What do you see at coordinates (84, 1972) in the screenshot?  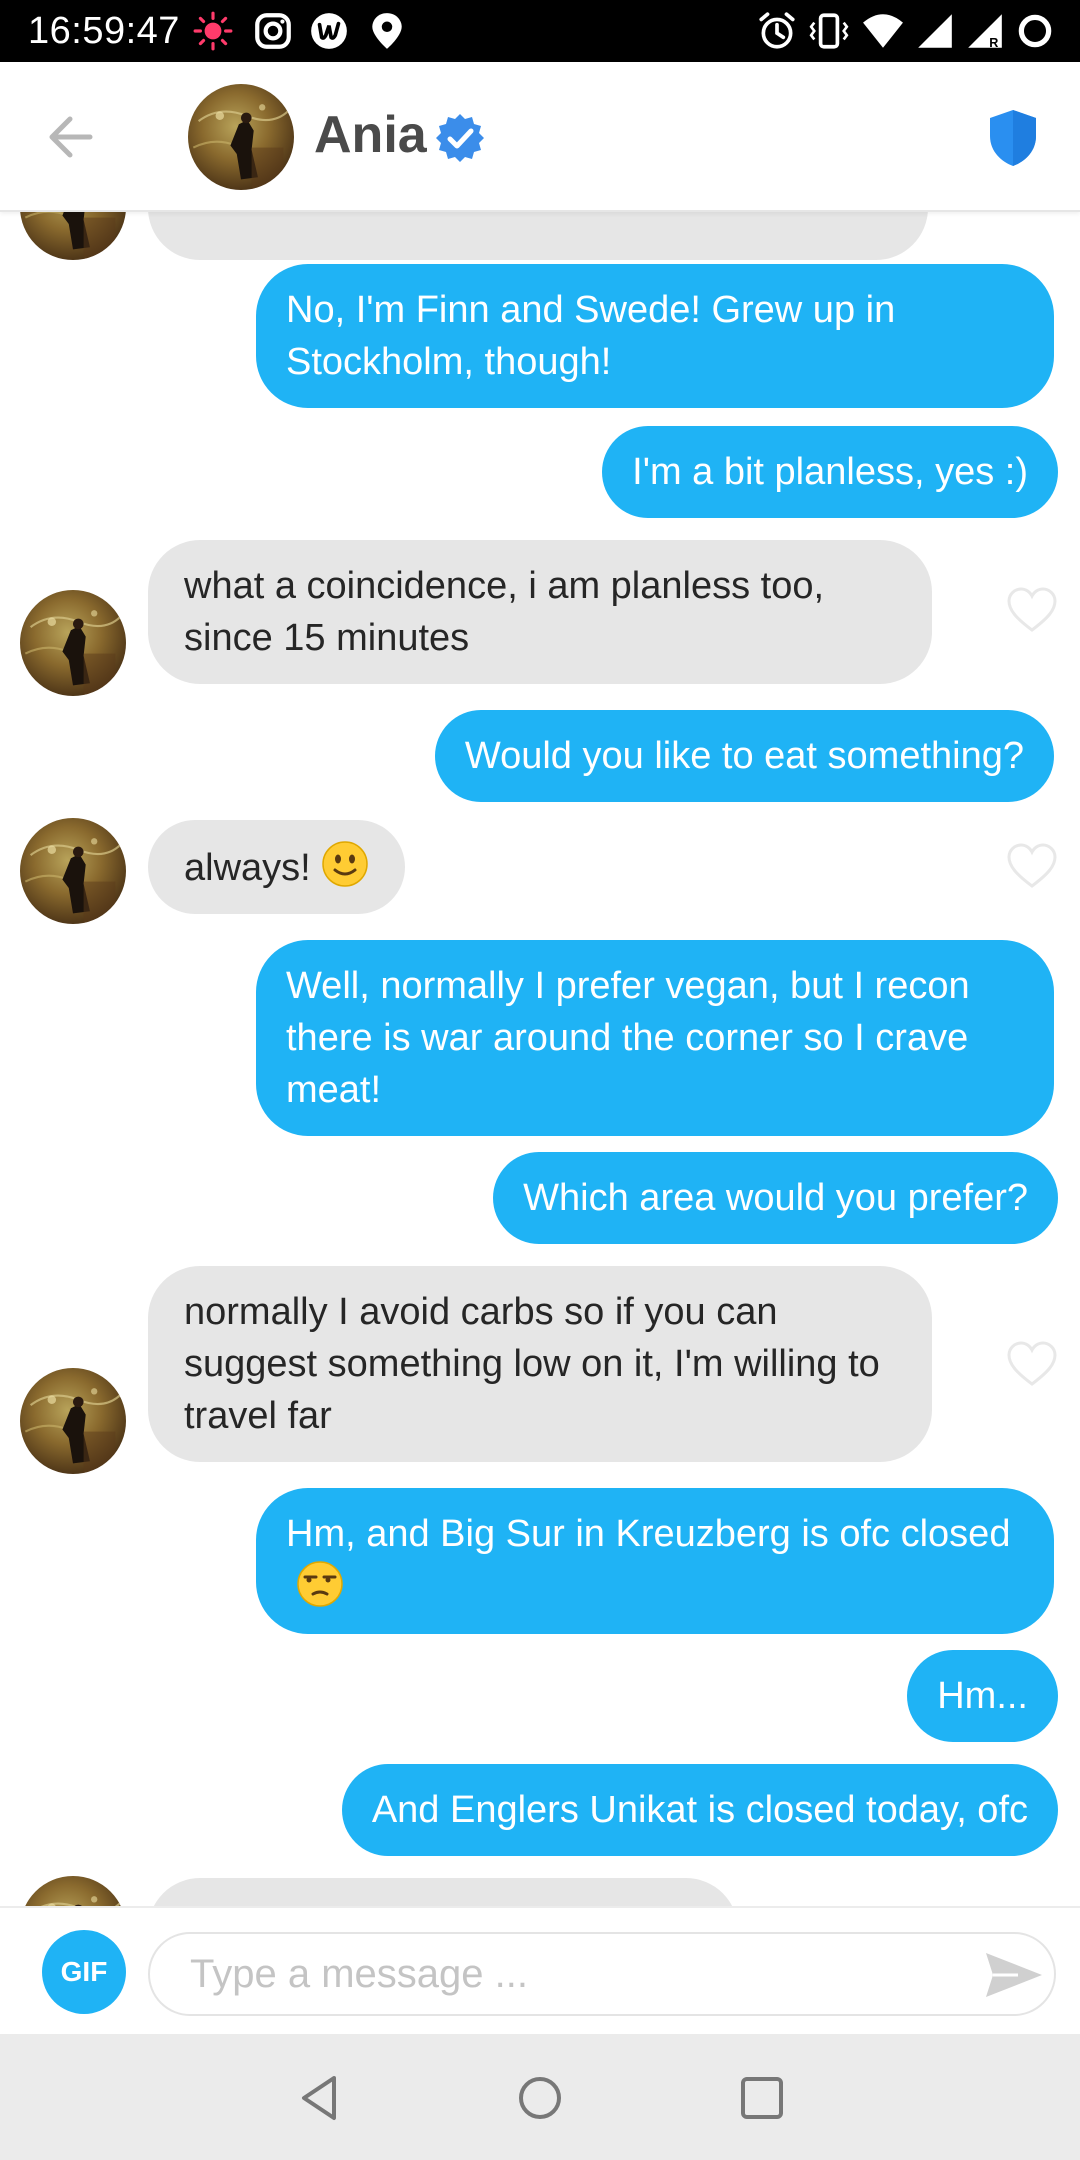 I see `gif-button: GIF` at bounding box center [84, 1972].